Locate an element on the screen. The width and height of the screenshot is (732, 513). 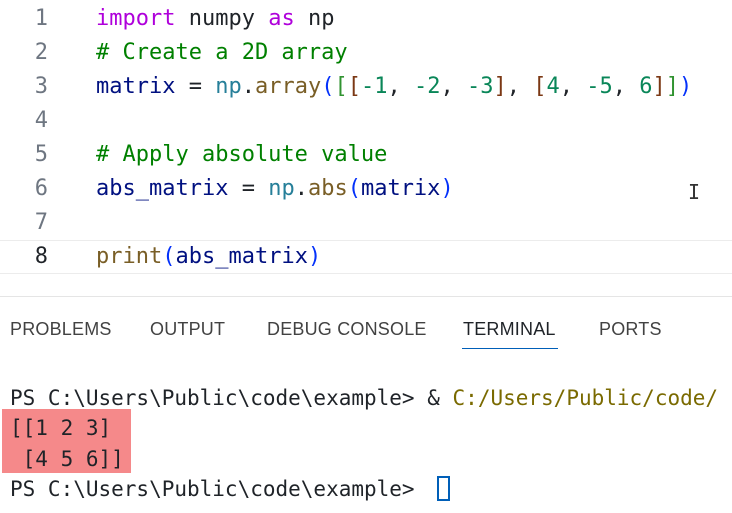
terminal-command-path: C:/Users/Public/code/ is located at coordinates (585, 398).